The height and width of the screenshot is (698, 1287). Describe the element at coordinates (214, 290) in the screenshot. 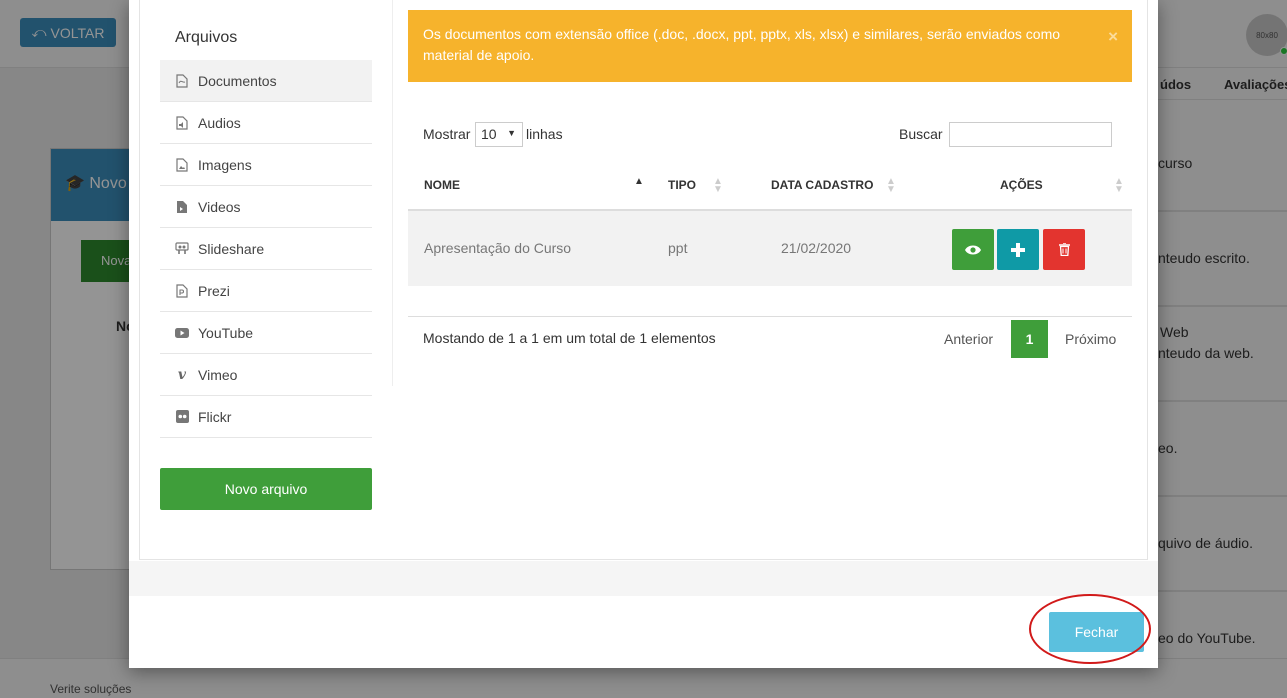

I see `sidebar-item-label: Prezi` at that location.